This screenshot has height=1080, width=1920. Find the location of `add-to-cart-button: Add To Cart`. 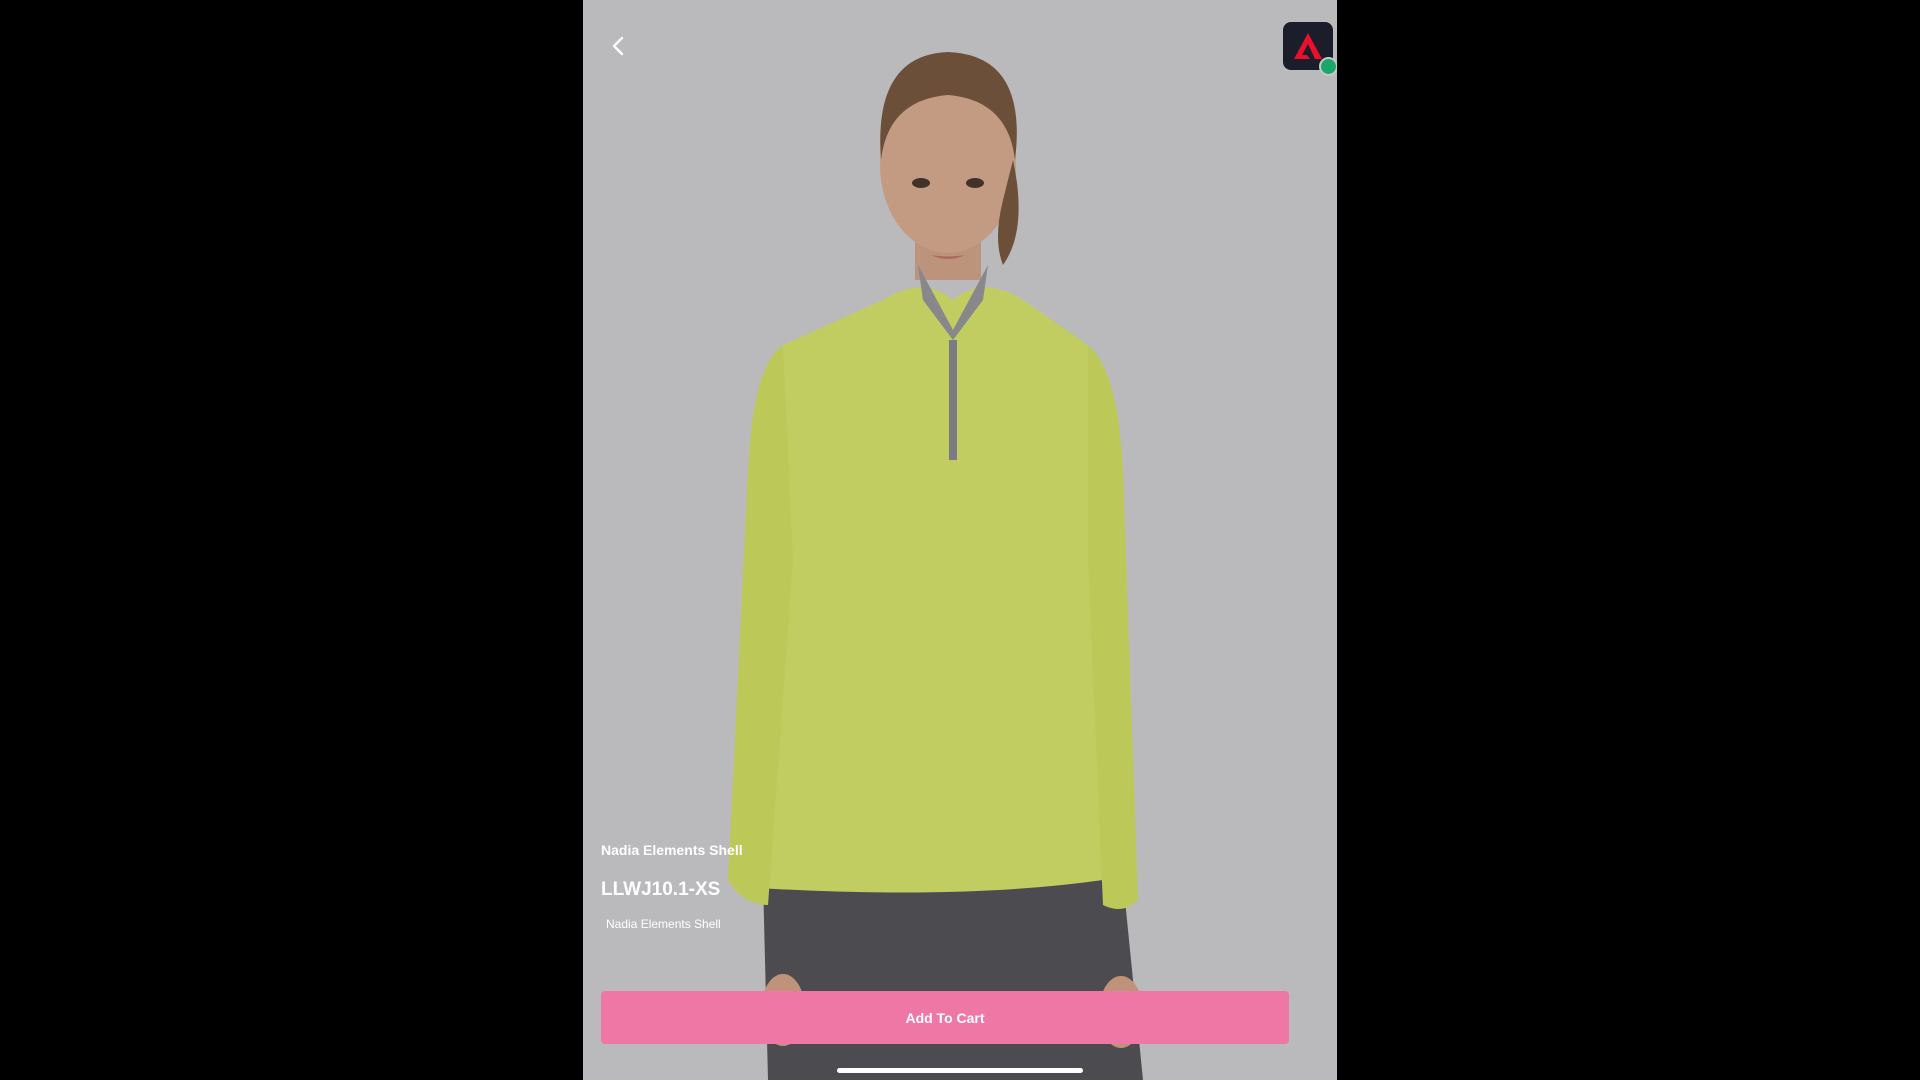

add-to-cart-button: Add To Cart is located at coordinates (945, 1017).